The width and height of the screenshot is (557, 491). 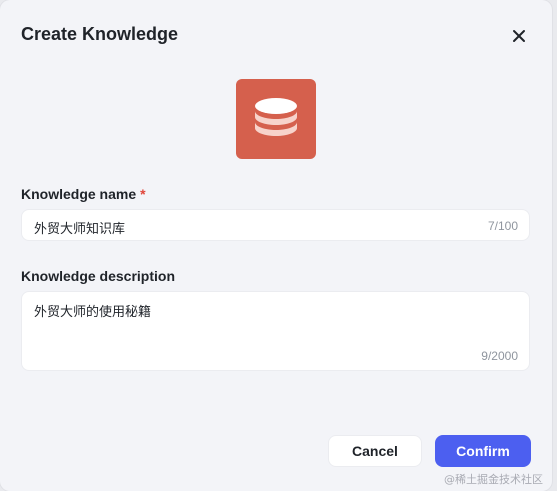 I want to click on watermark: @稀土掘金技术社区, so click(x=493, y=479).